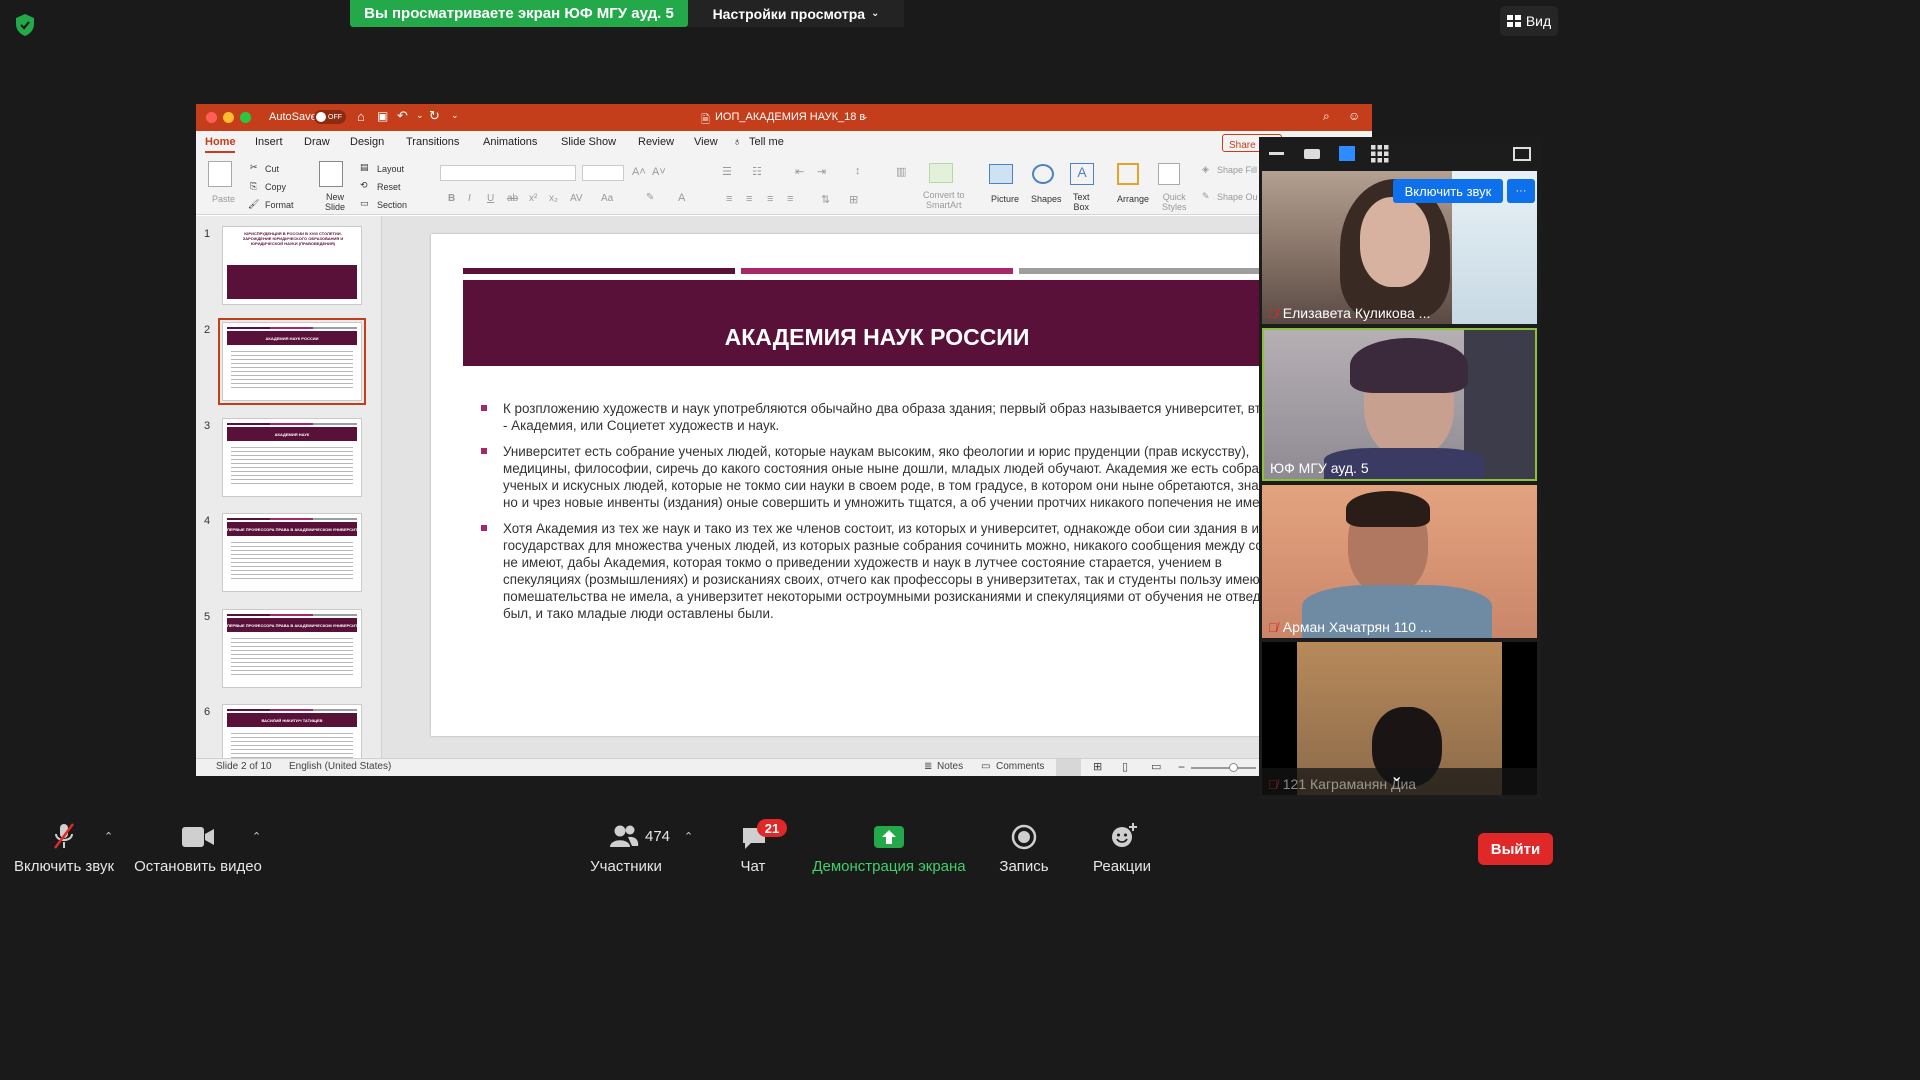 This screenshot has width=1920, height=1080. Describe the element at coordinates (1068, 767) in the screenshot. I see `normal-view-icon` at that location.